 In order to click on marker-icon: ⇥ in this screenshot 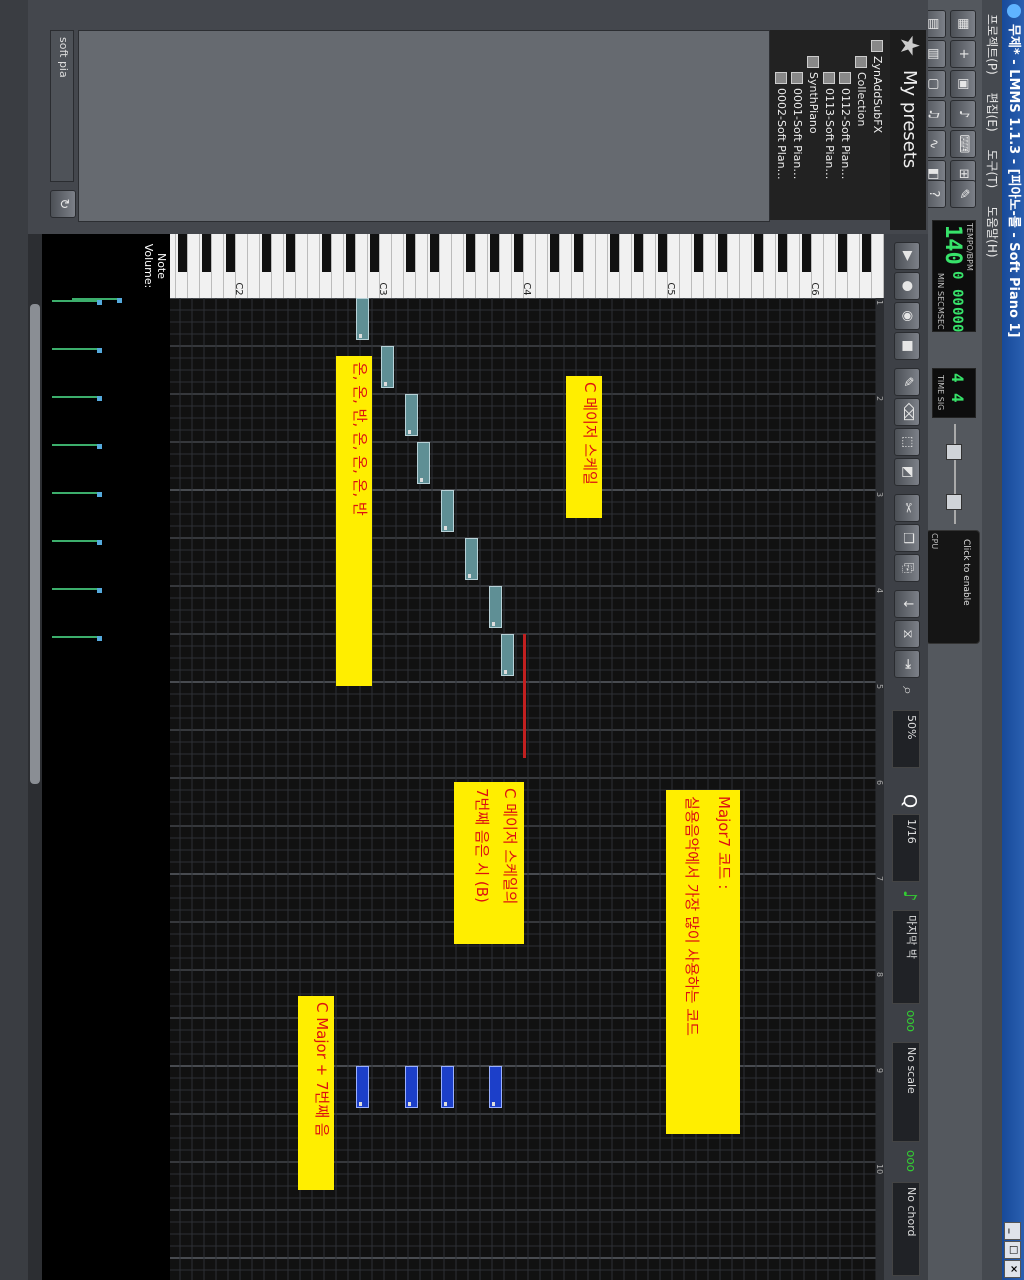, I will do `click(907, 664)`.